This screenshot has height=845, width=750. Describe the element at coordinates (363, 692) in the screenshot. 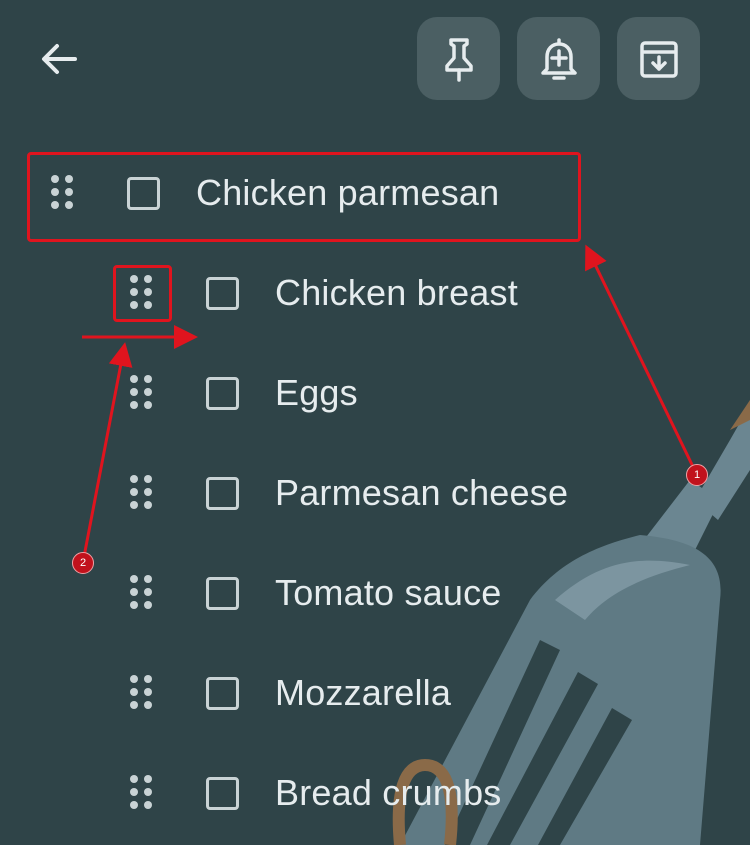

I see `list-item-label: Mozzarella` at that location.